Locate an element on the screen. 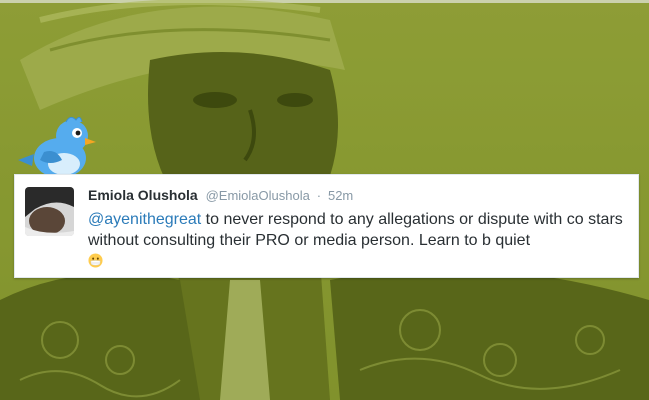 The image size is (649, 400). tweet-header: Emiola Olushola @EmiolaOlushola · 52m is located at coordinates (220, 195).